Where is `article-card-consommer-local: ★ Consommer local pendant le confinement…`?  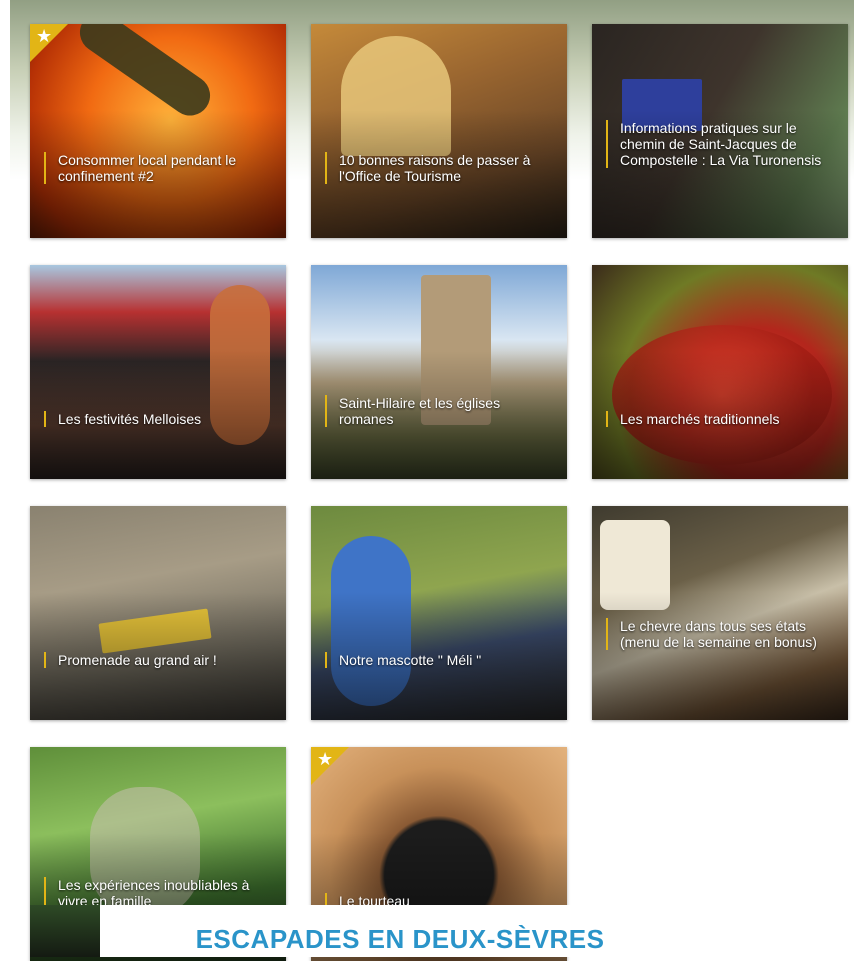
article-card-consommer-local: ★ Consommer local pendant le confinement… is located at coordinates (158, 131).